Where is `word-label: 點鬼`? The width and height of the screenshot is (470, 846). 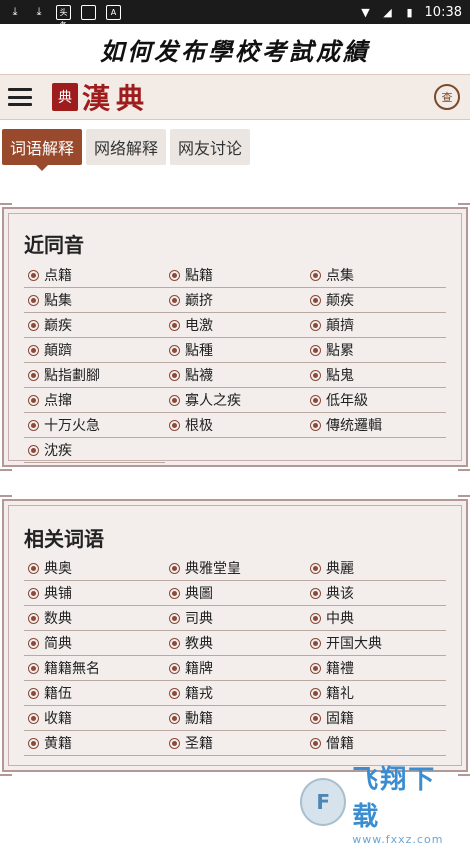
word-label: 點鬼 is located at coordinates (340, 376).